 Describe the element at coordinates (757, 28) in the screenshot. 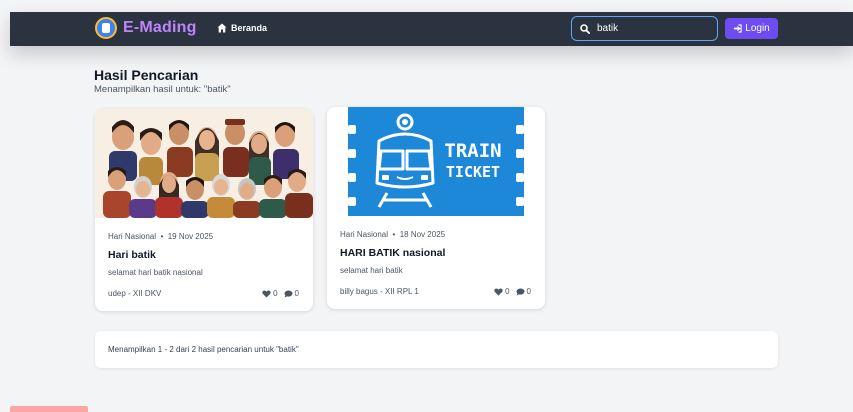

I see `login-label: Login` at that location.